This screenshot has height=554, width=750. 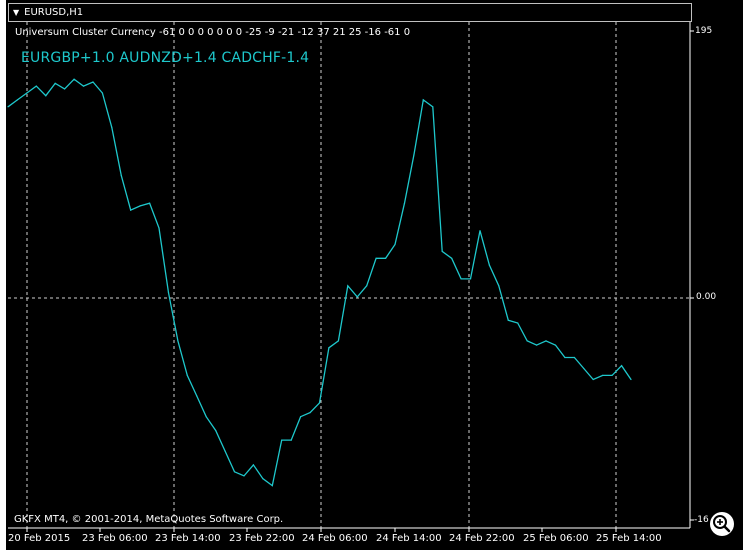 What do you see at coordinates (335, 538) in the screenshot?
I see `time-label: 24 Feb 06:00` at bounding box center [335, 538].